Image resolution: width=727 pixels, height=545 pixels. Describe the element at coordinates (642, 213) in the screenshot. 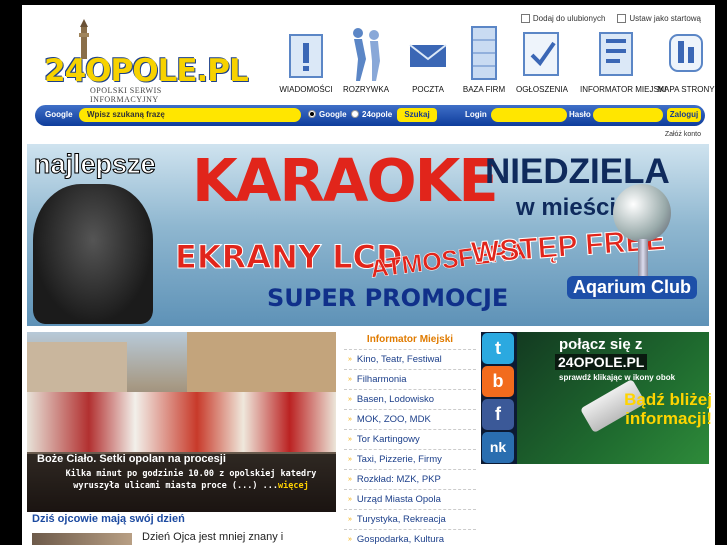

I see `microphone-icon` at that location.